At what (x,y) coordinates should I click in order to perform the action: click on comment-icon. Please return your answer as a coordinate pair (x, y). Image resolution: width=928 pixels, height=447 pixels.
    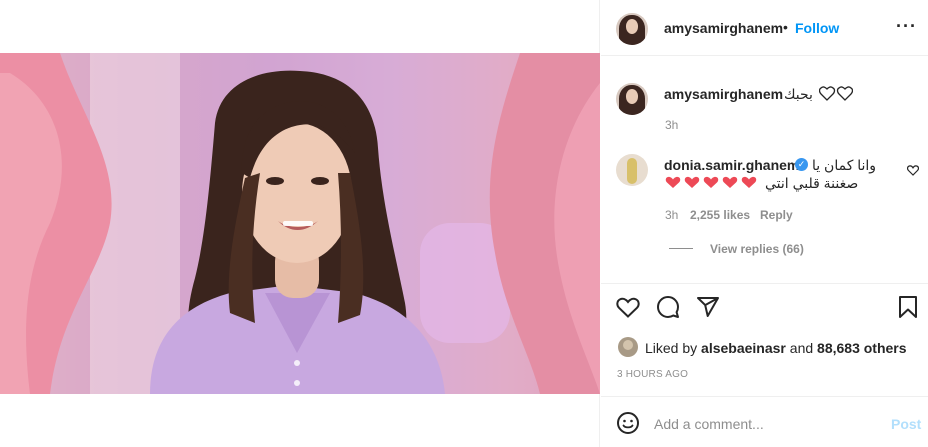
    Looking at the image, I should click on (668, 307).